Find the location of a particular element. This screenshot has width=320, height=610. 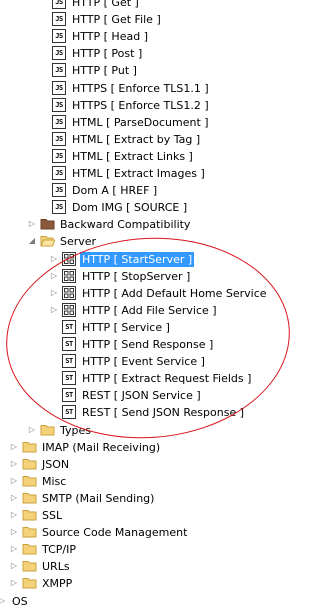

tree-item: JS HTML [ ParseDocument ] is located at coordinates (128, 122).